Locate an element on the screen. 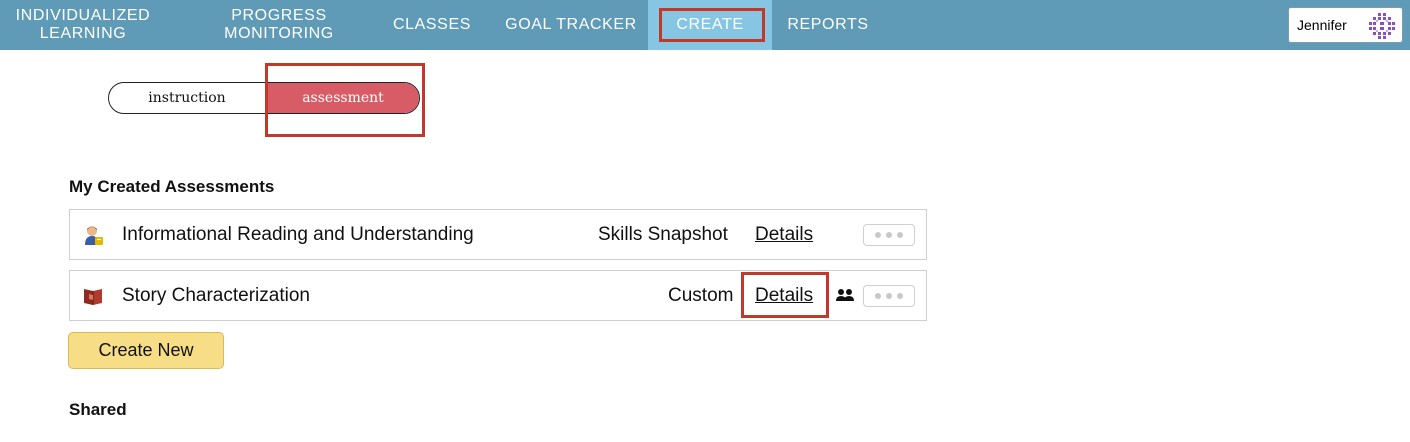 The height and width of the screenshot is (442, 1410). toggle-assessment: assessment is located at coordinates (342, 98).